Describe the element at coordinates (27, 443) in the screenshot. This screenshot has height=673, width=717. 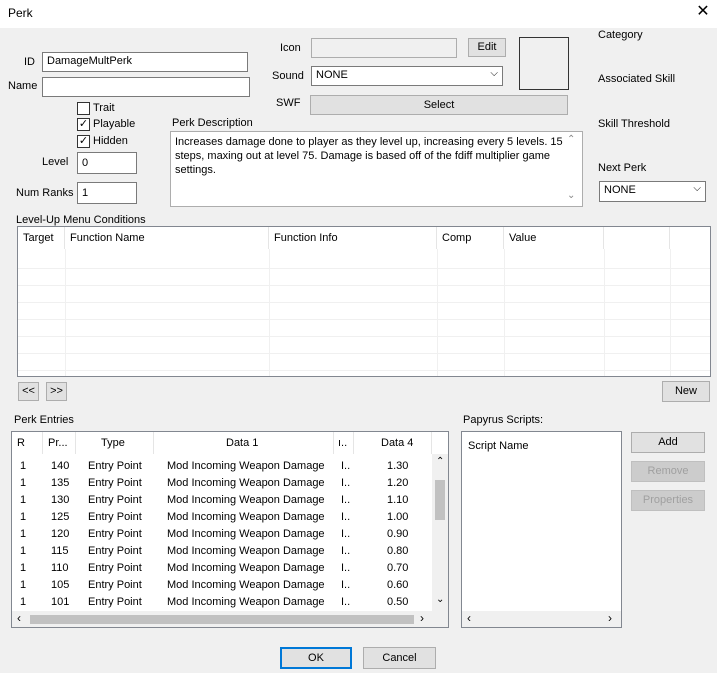
I see `col-r: R` at that location.